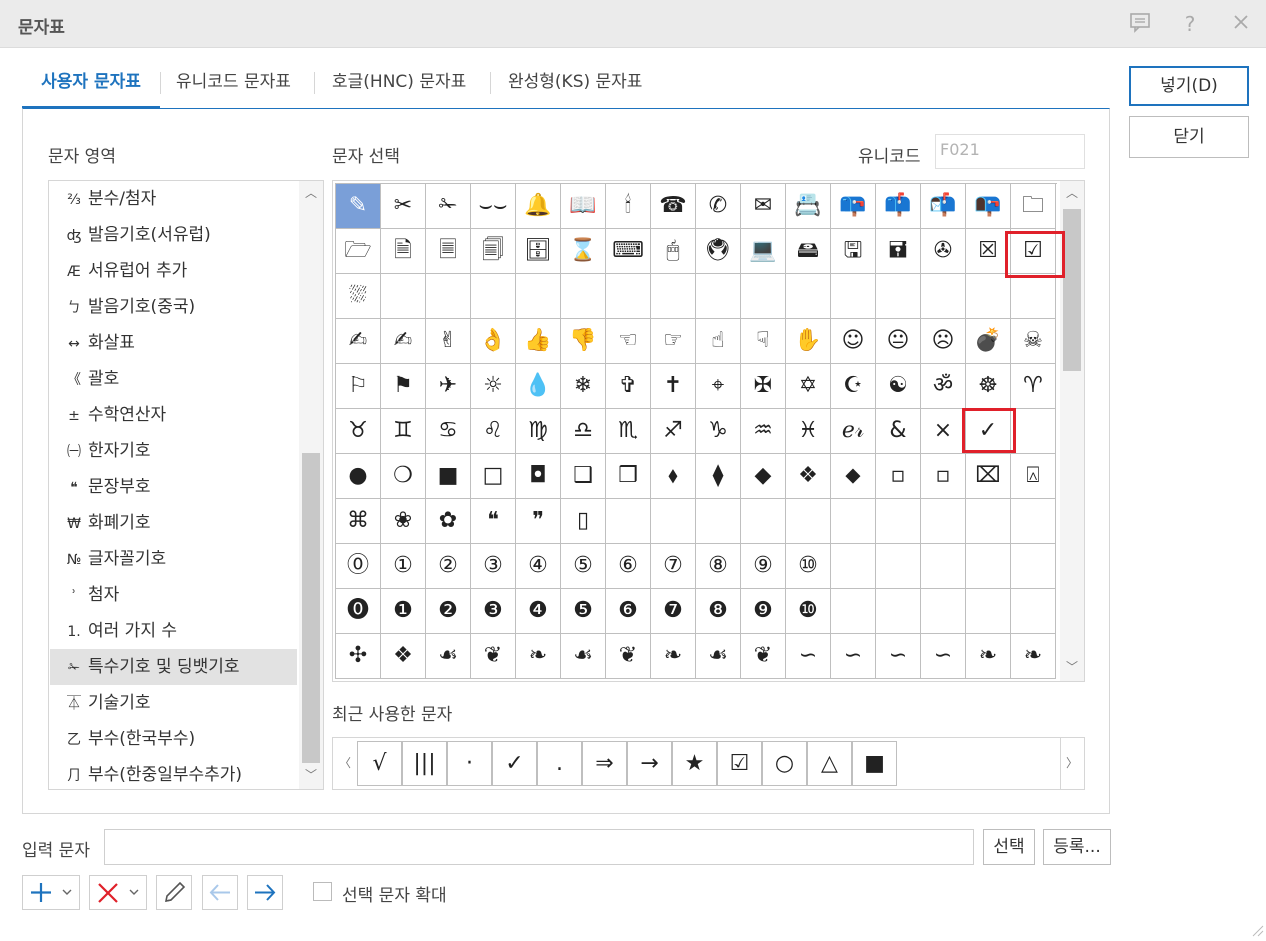 The width and height of the screenshot is (1266, 941). What do you see at coordinates (718, 476) in the screenshot?
I see `char-cell: ⧫` at bounding box center [718, 476].